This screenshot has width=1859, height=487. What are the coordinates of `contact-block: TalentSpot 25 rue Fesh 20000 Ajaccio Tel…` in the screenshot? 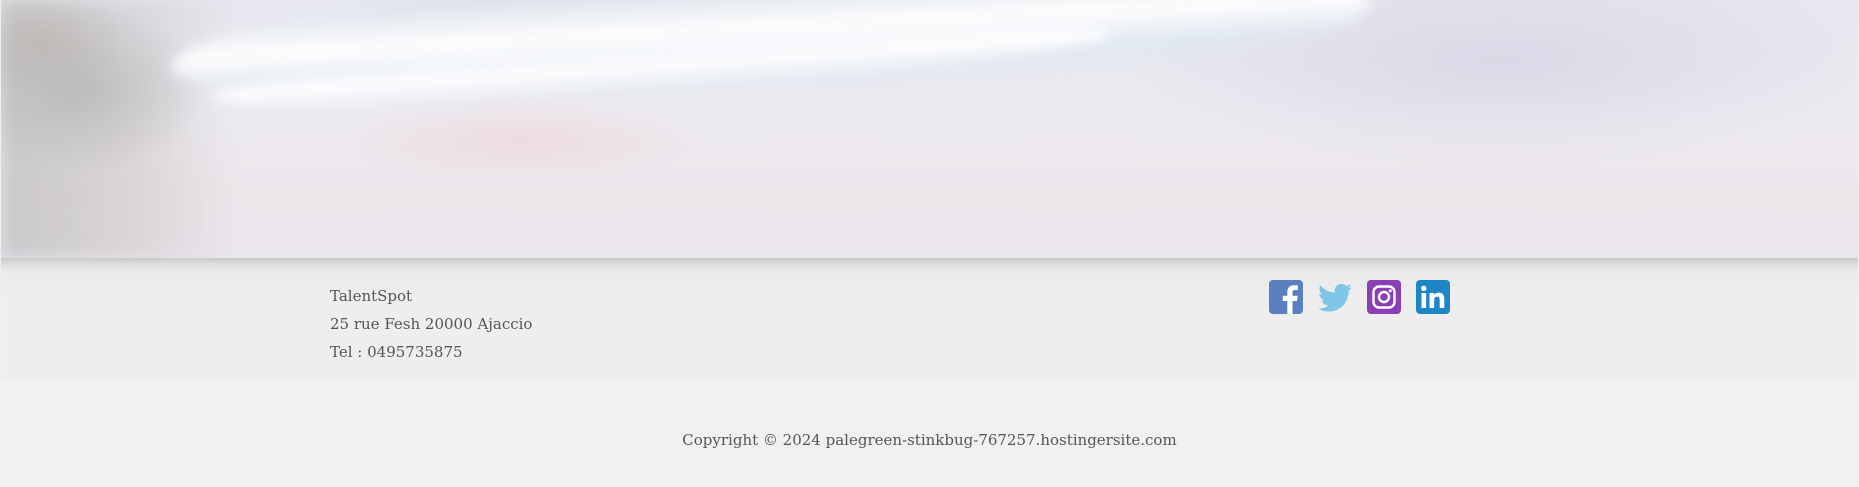 It's located at (431, 324).